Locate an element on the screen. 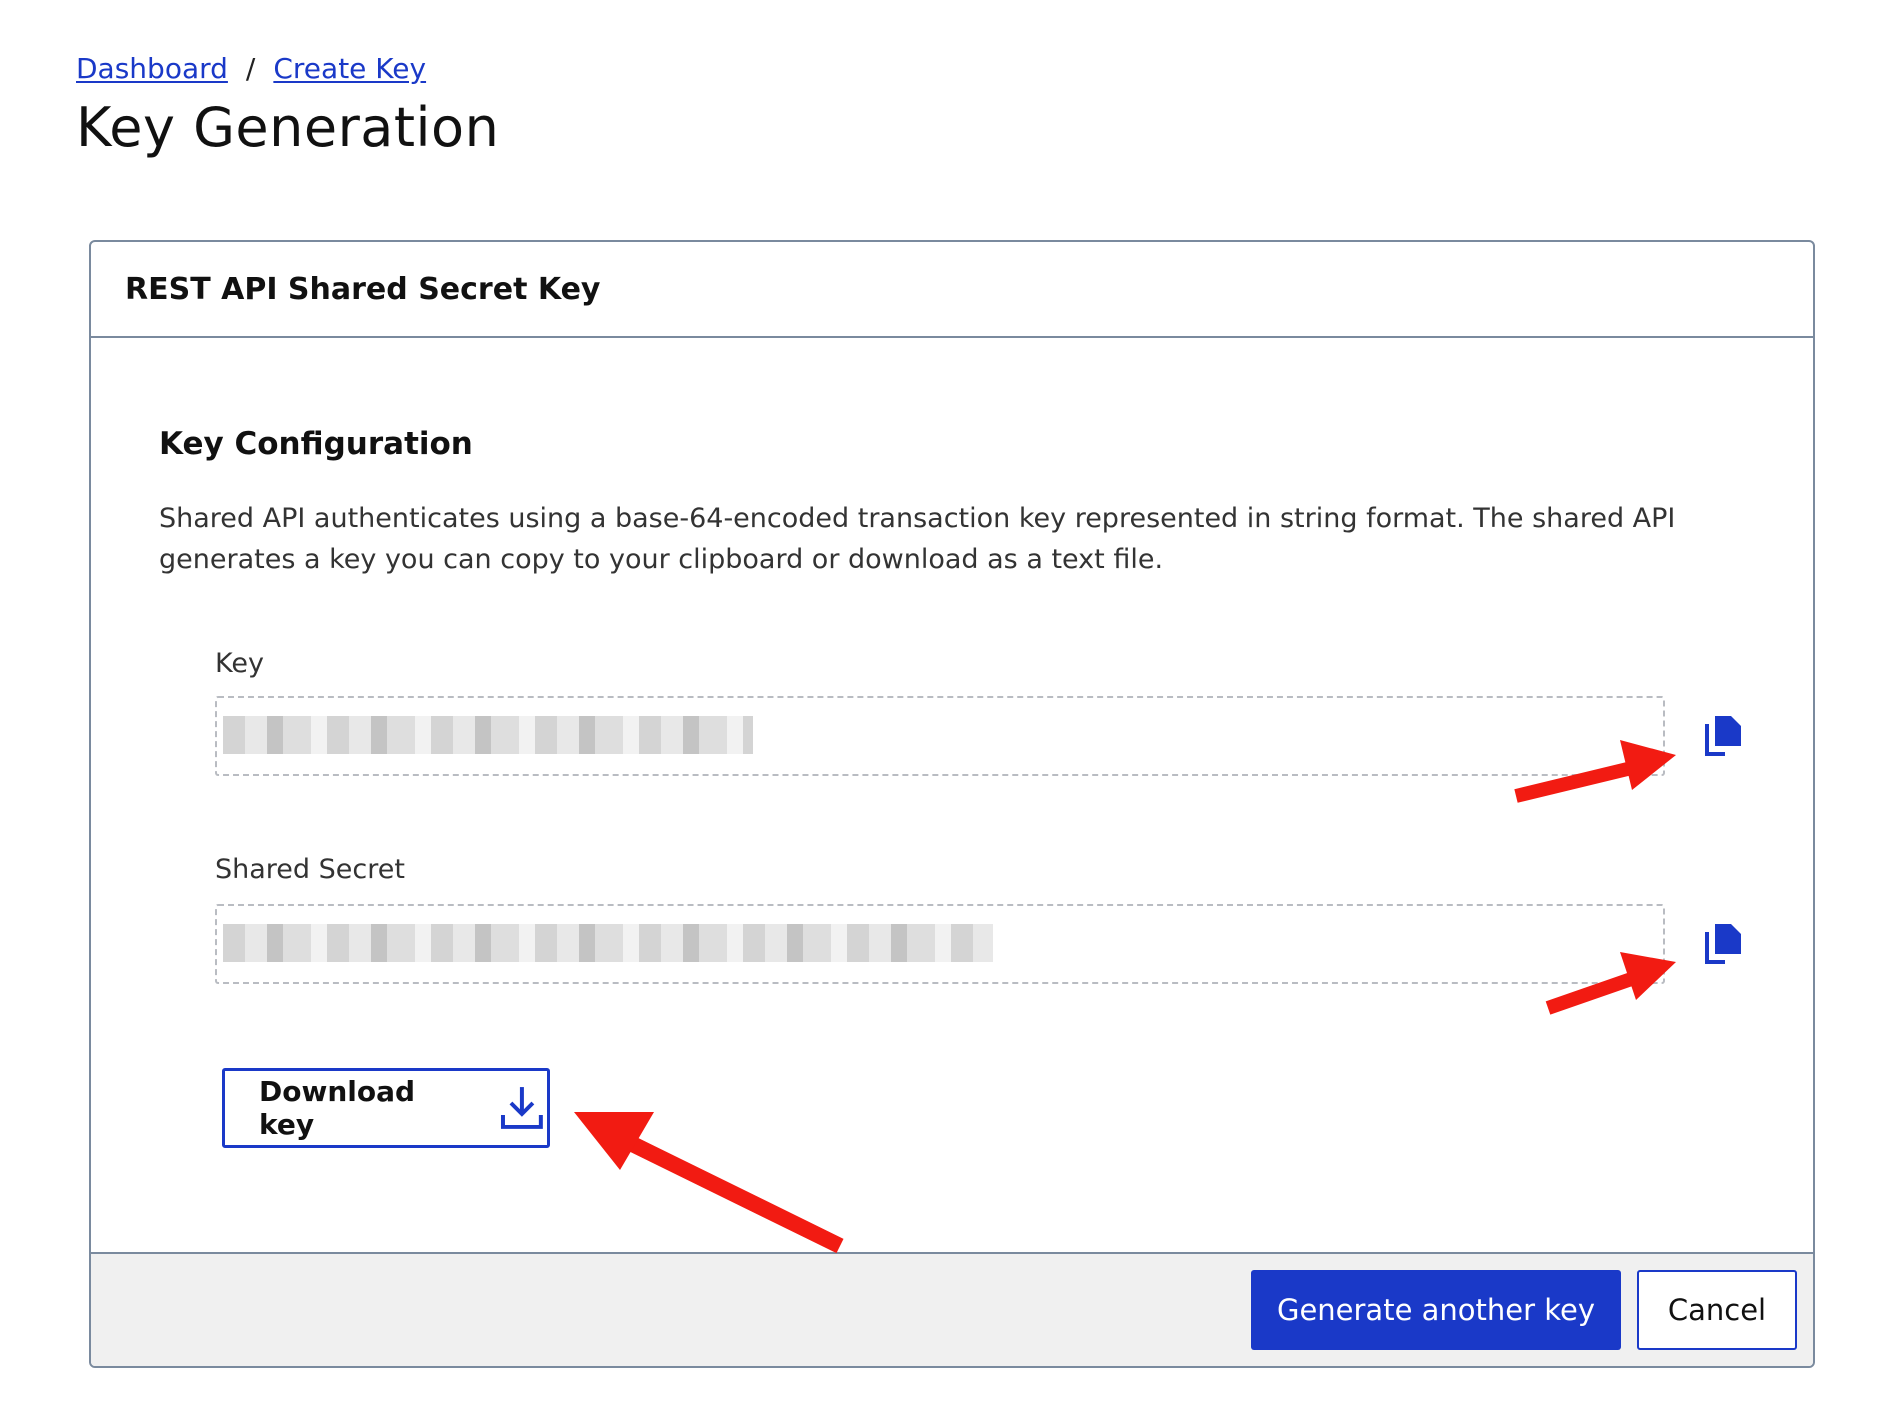 The width and height of the screenshot is (1900, 1424). shared-secret-field is located at coordinates (940, 944).